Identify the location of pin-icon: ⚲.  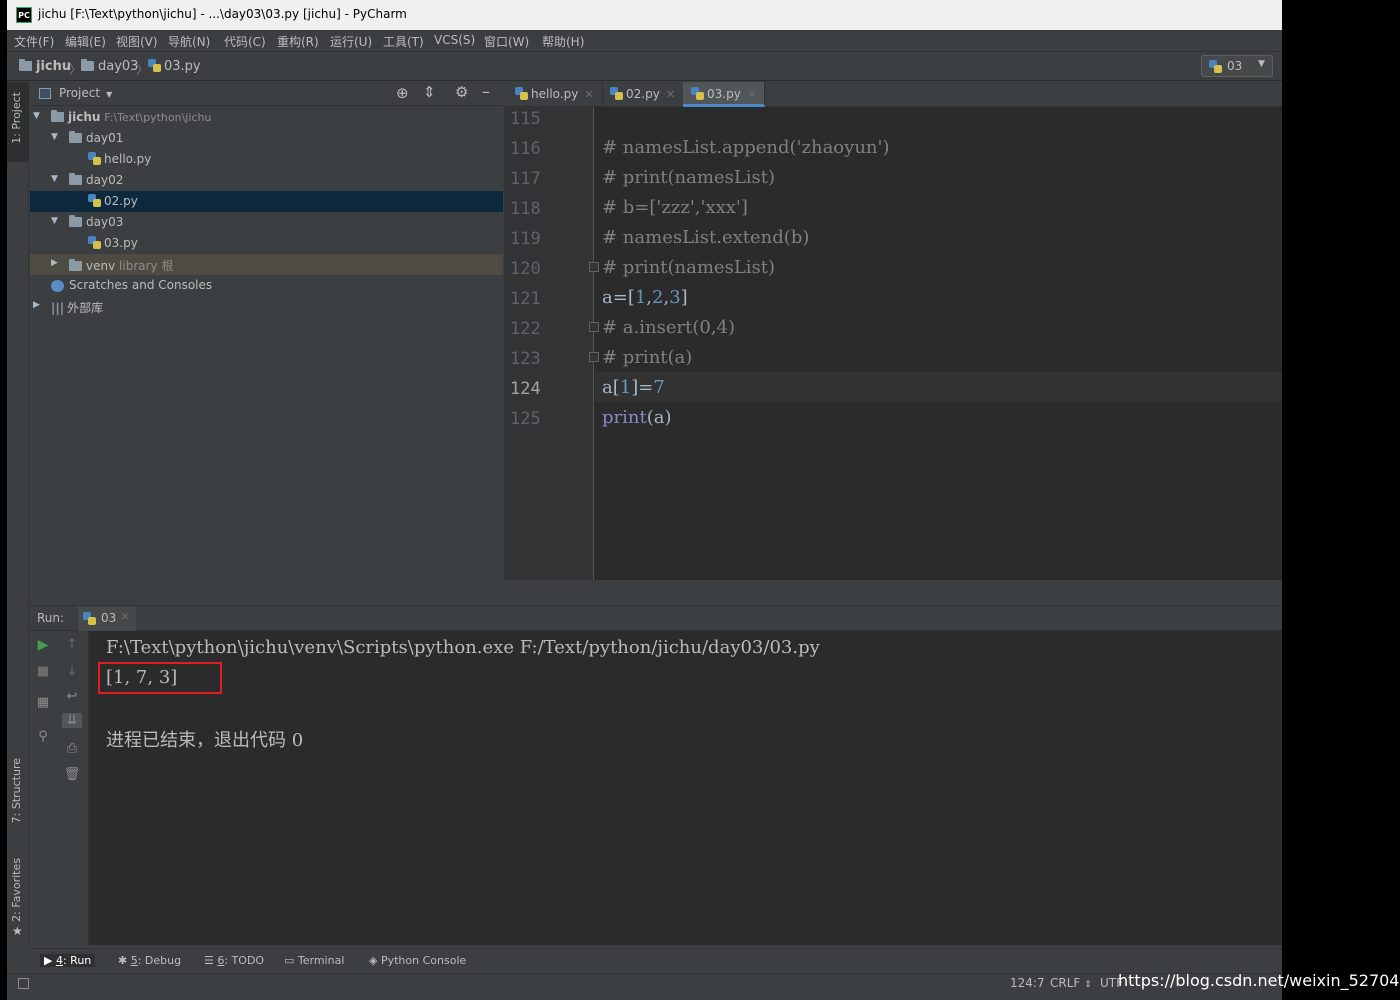
(43, 736).